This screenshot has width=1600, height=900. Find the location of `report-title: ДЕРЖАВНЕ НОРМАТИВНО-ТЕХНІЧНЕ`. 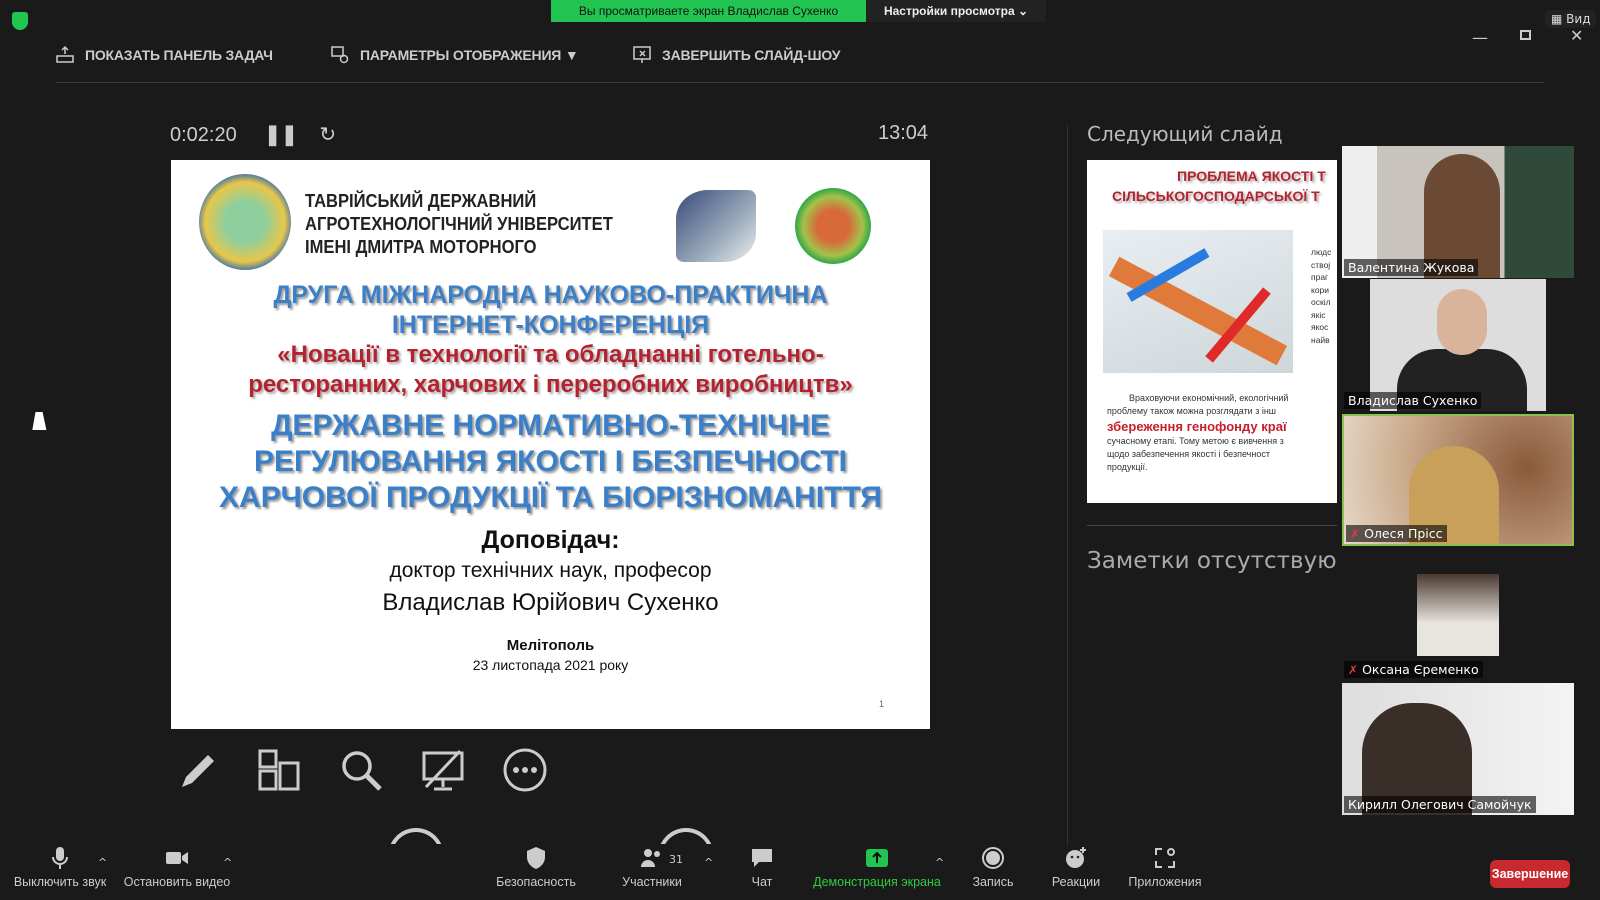

report-title: ДЕРЖАВНЕ НОРМАТИВНО-ТЕХНІЧНЕ is located at coordinates (550, 425).